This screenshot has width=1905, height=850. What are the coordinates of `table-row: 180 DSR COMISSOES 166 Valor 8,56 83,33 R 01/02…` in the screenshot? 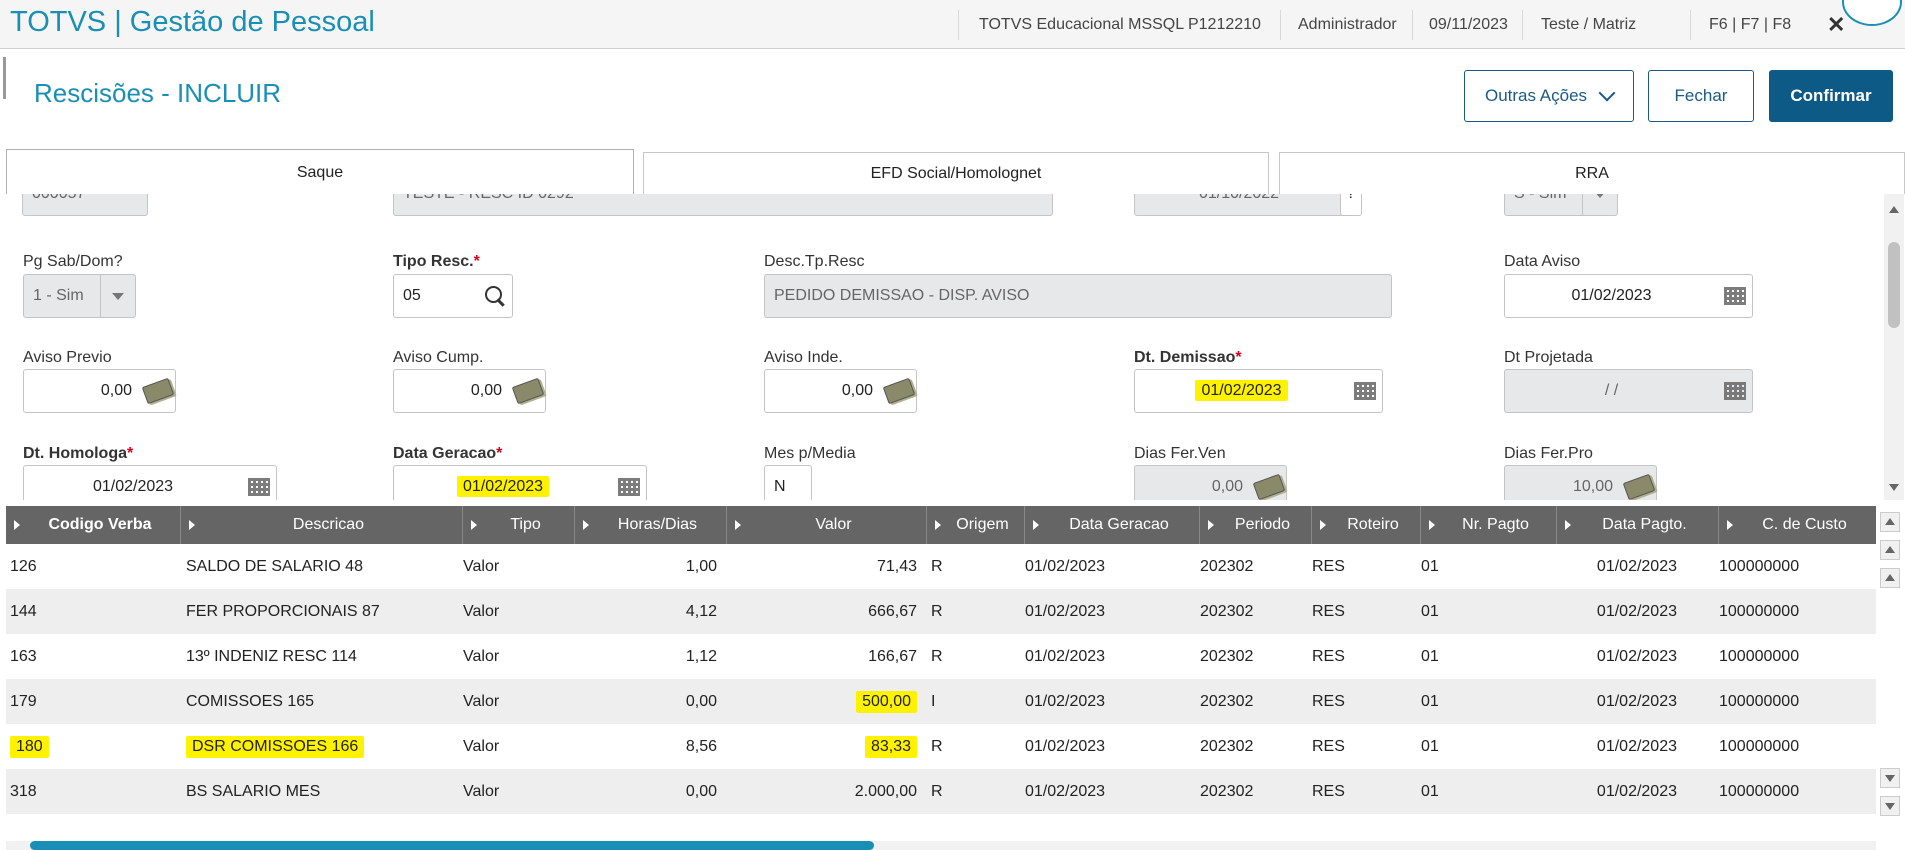 It's located at (941, 746).